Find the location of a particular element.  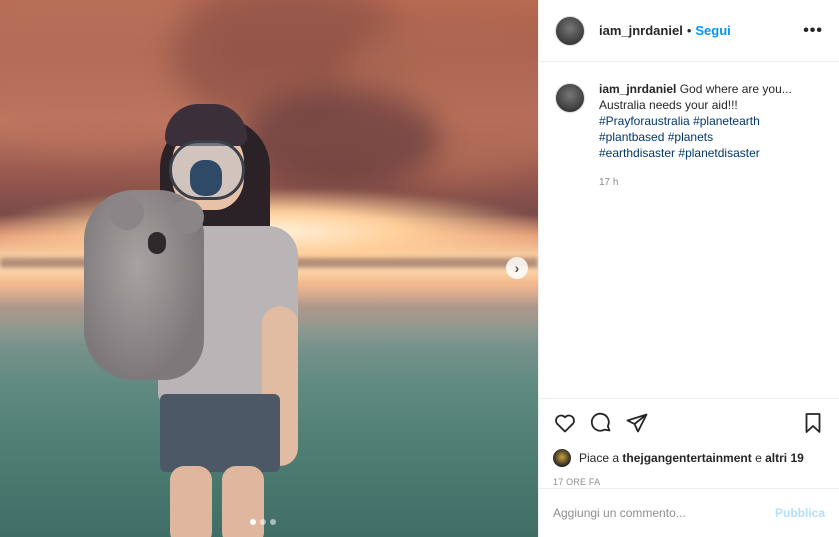

heart-icon is located at coordinates (565, 423).